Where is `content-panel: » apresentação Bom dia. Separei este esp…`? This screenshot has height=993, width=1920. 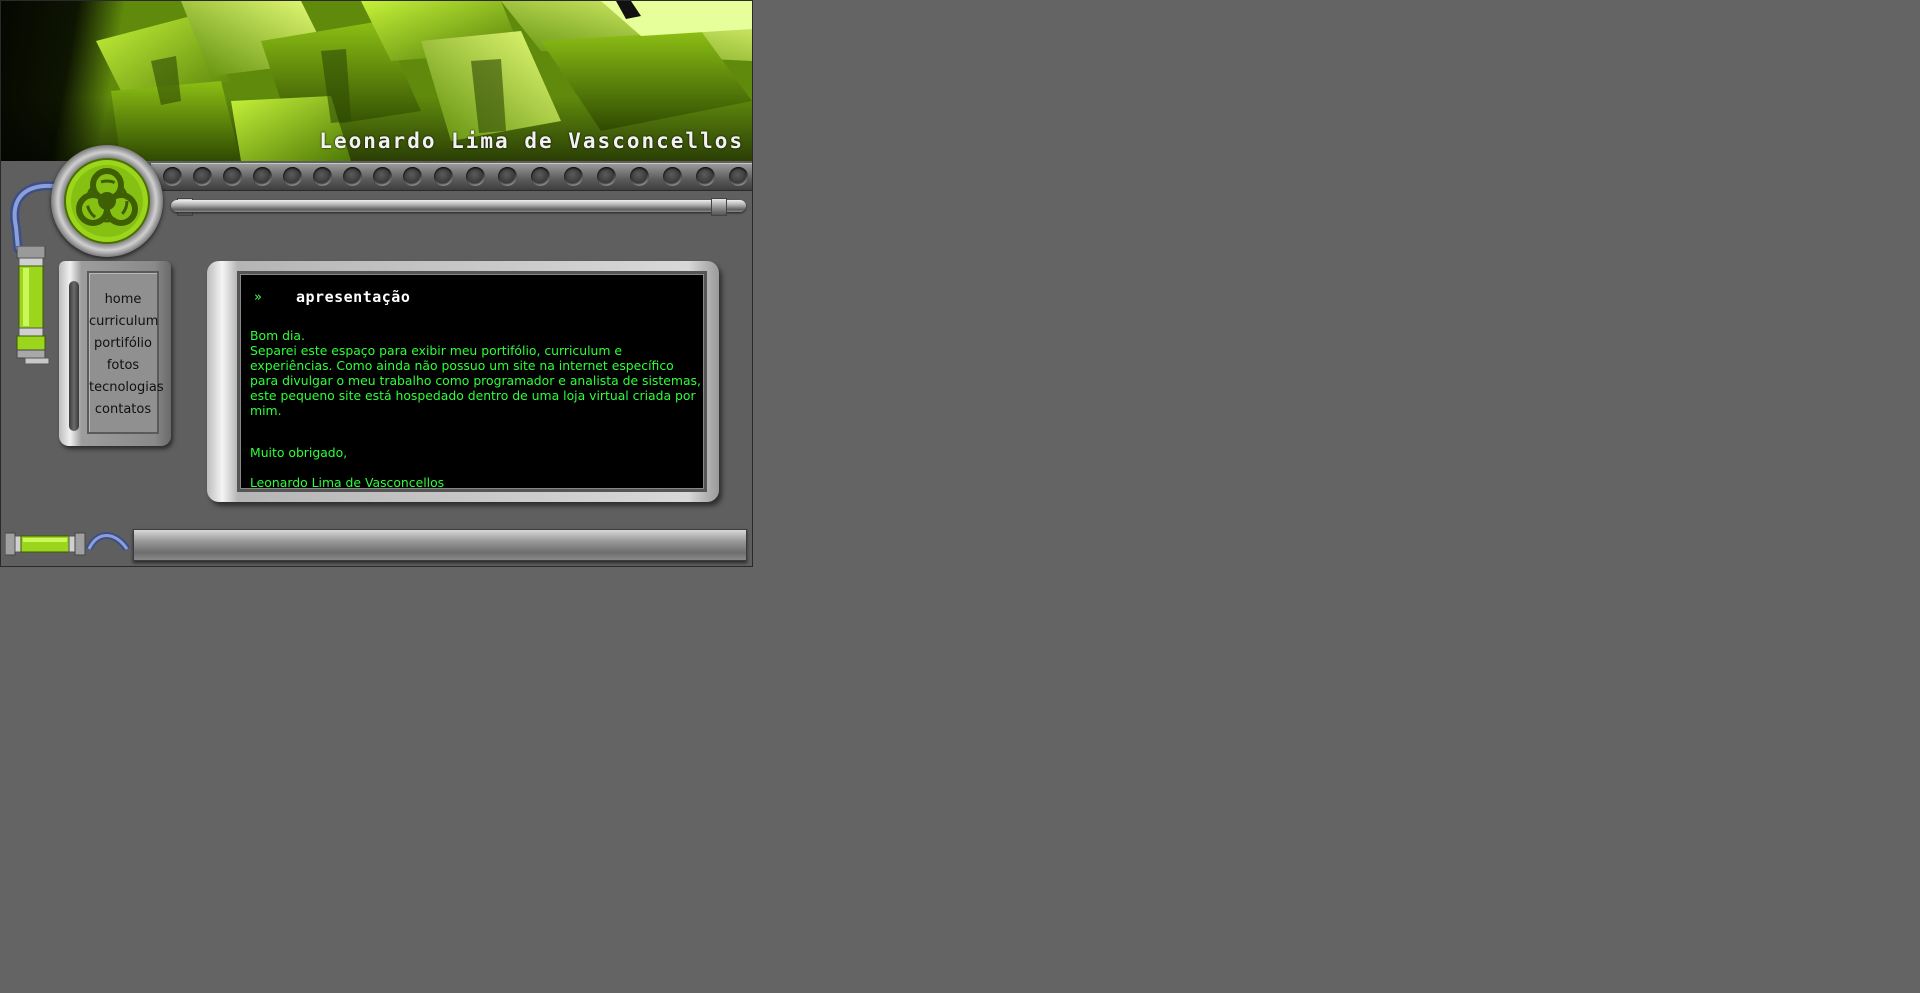
content-panel: » apresentação Bom dia. Separei este esp… is located at coordinates (472, 381).